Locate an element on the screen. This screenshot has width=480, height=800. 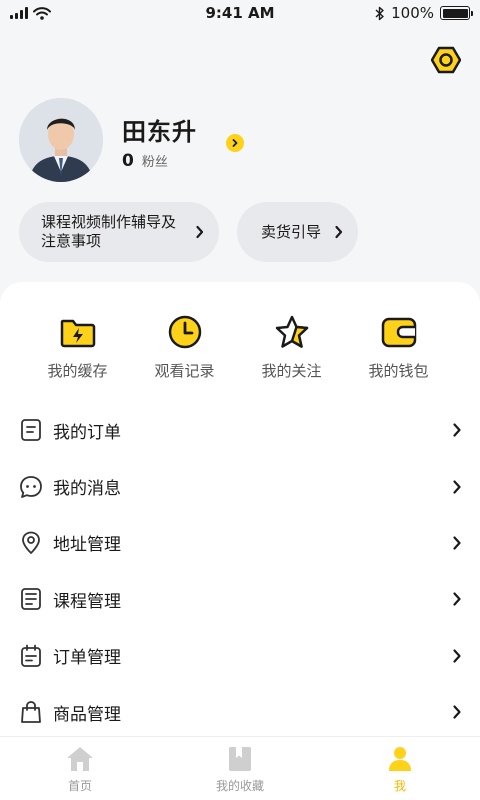
menu-item-course-management: 课程管理 is located at coordinates (240, 599).